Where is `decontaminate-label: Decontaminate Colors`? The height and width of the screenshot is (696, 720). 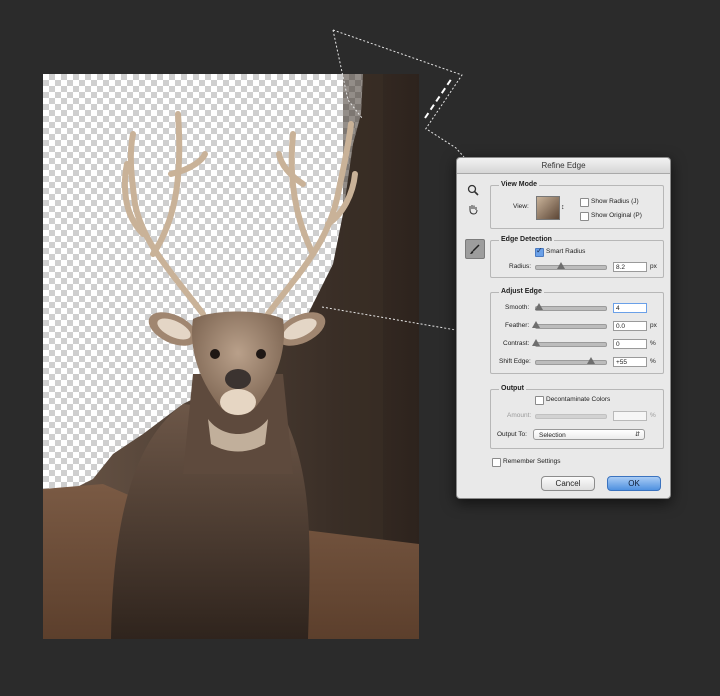 decontaminate-label: Decontaminate Colors is located at coordinates (578, 399).